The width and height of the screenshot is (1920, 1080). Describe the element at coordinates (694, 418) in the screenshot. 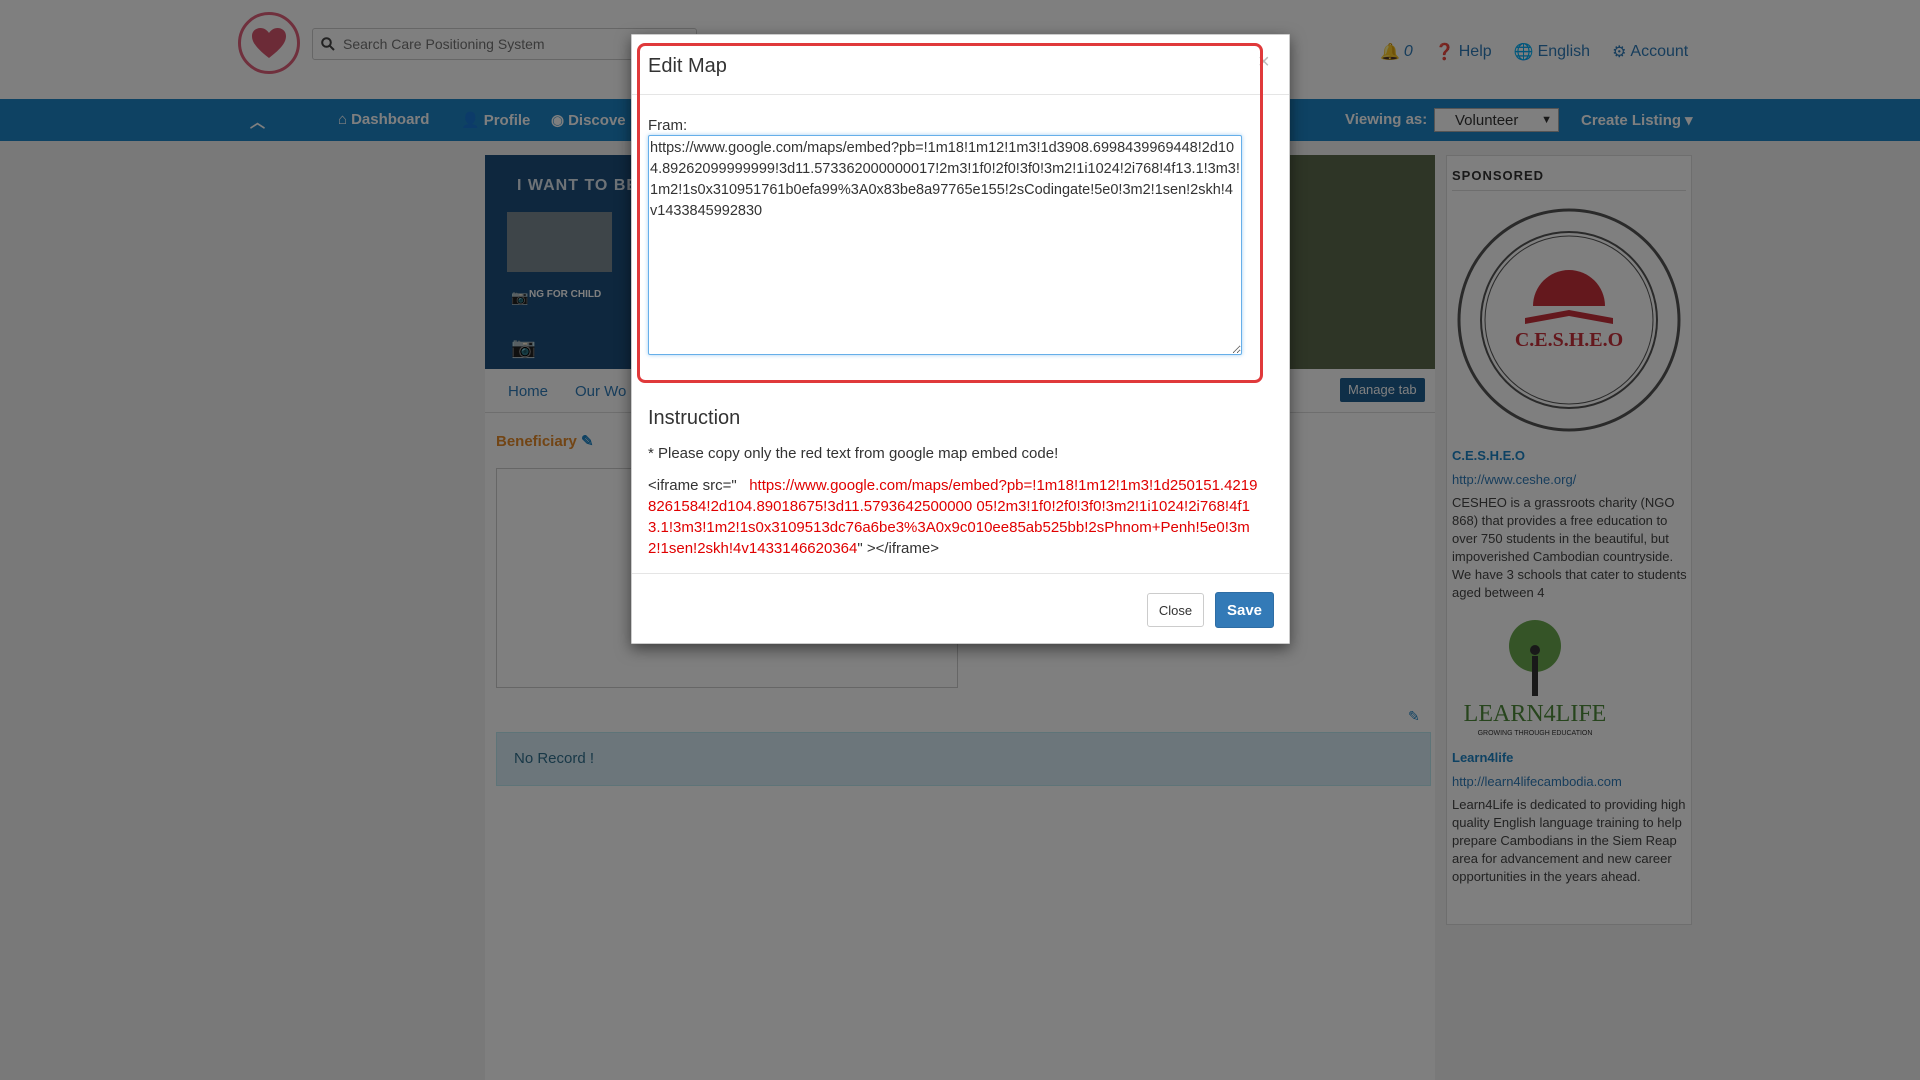

I see `instruction-heading: Instruction` at that location.